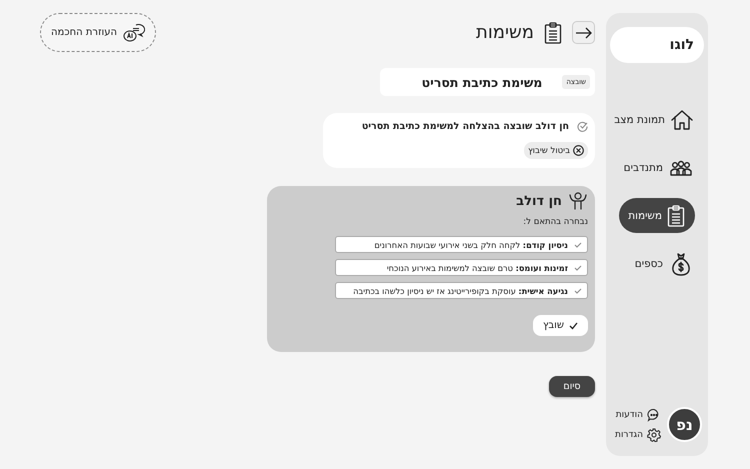  What do you see at coordinates (560, 325) in the screenshot?
I see `assign-button: שובץ` at bounding box center [560, 325].